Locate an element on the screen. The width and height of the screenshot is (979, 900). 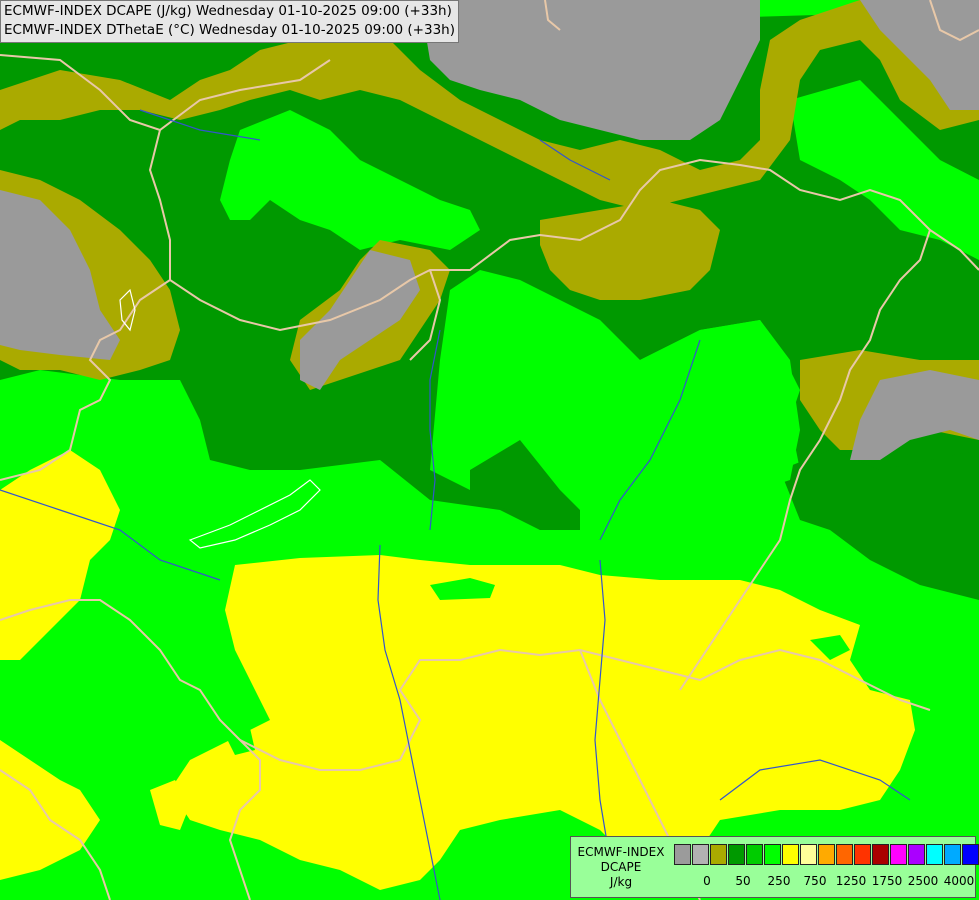
legend-tick-label: 1750 is located at coordinates (887, 881).